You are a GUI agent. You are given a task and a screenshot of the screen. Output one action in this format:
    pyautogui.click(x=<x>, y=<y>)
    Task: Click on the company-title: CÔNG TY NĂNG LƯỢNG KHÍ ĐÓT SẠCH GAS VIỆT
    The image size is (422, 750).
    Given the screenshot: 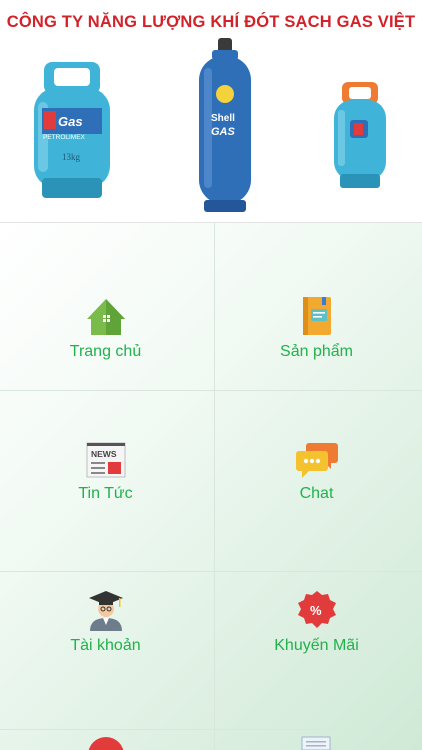 What is the action you would take?
    pyautogui.click(x=211, y=22)
    